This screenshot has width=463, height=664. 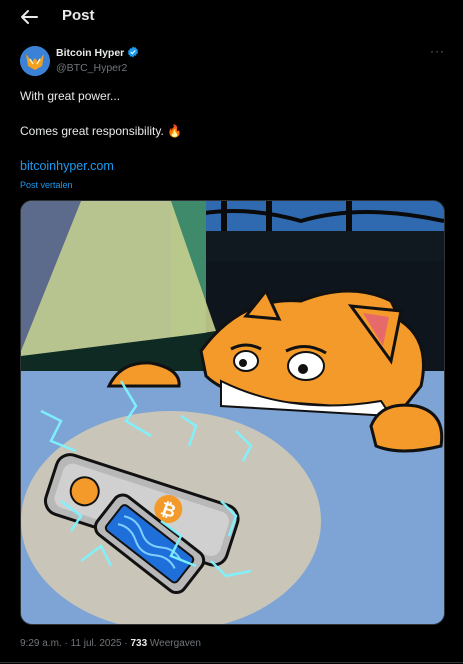 What do you see at coordinates (90, 53) in the screenshot?
I see `author-name: Bitcoin Hyper` at bounding box center [90, 53].